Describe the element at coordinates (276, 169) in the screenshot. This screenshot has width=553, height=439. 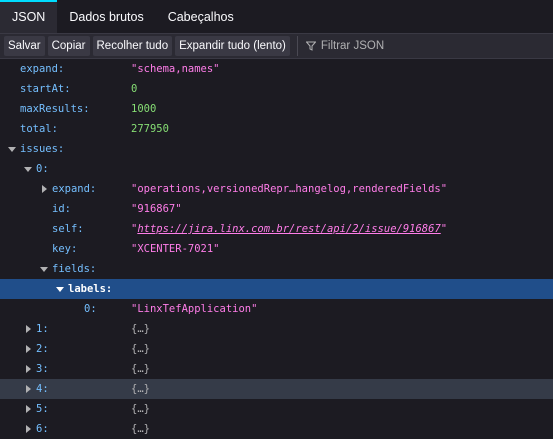
I see `json-row-issue-0: 0:` at that location.